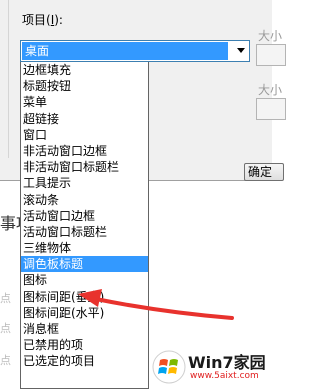 This screenshot has height=389, width=320. I want to click on background-faint-text-1: 点, so click(5, 298).